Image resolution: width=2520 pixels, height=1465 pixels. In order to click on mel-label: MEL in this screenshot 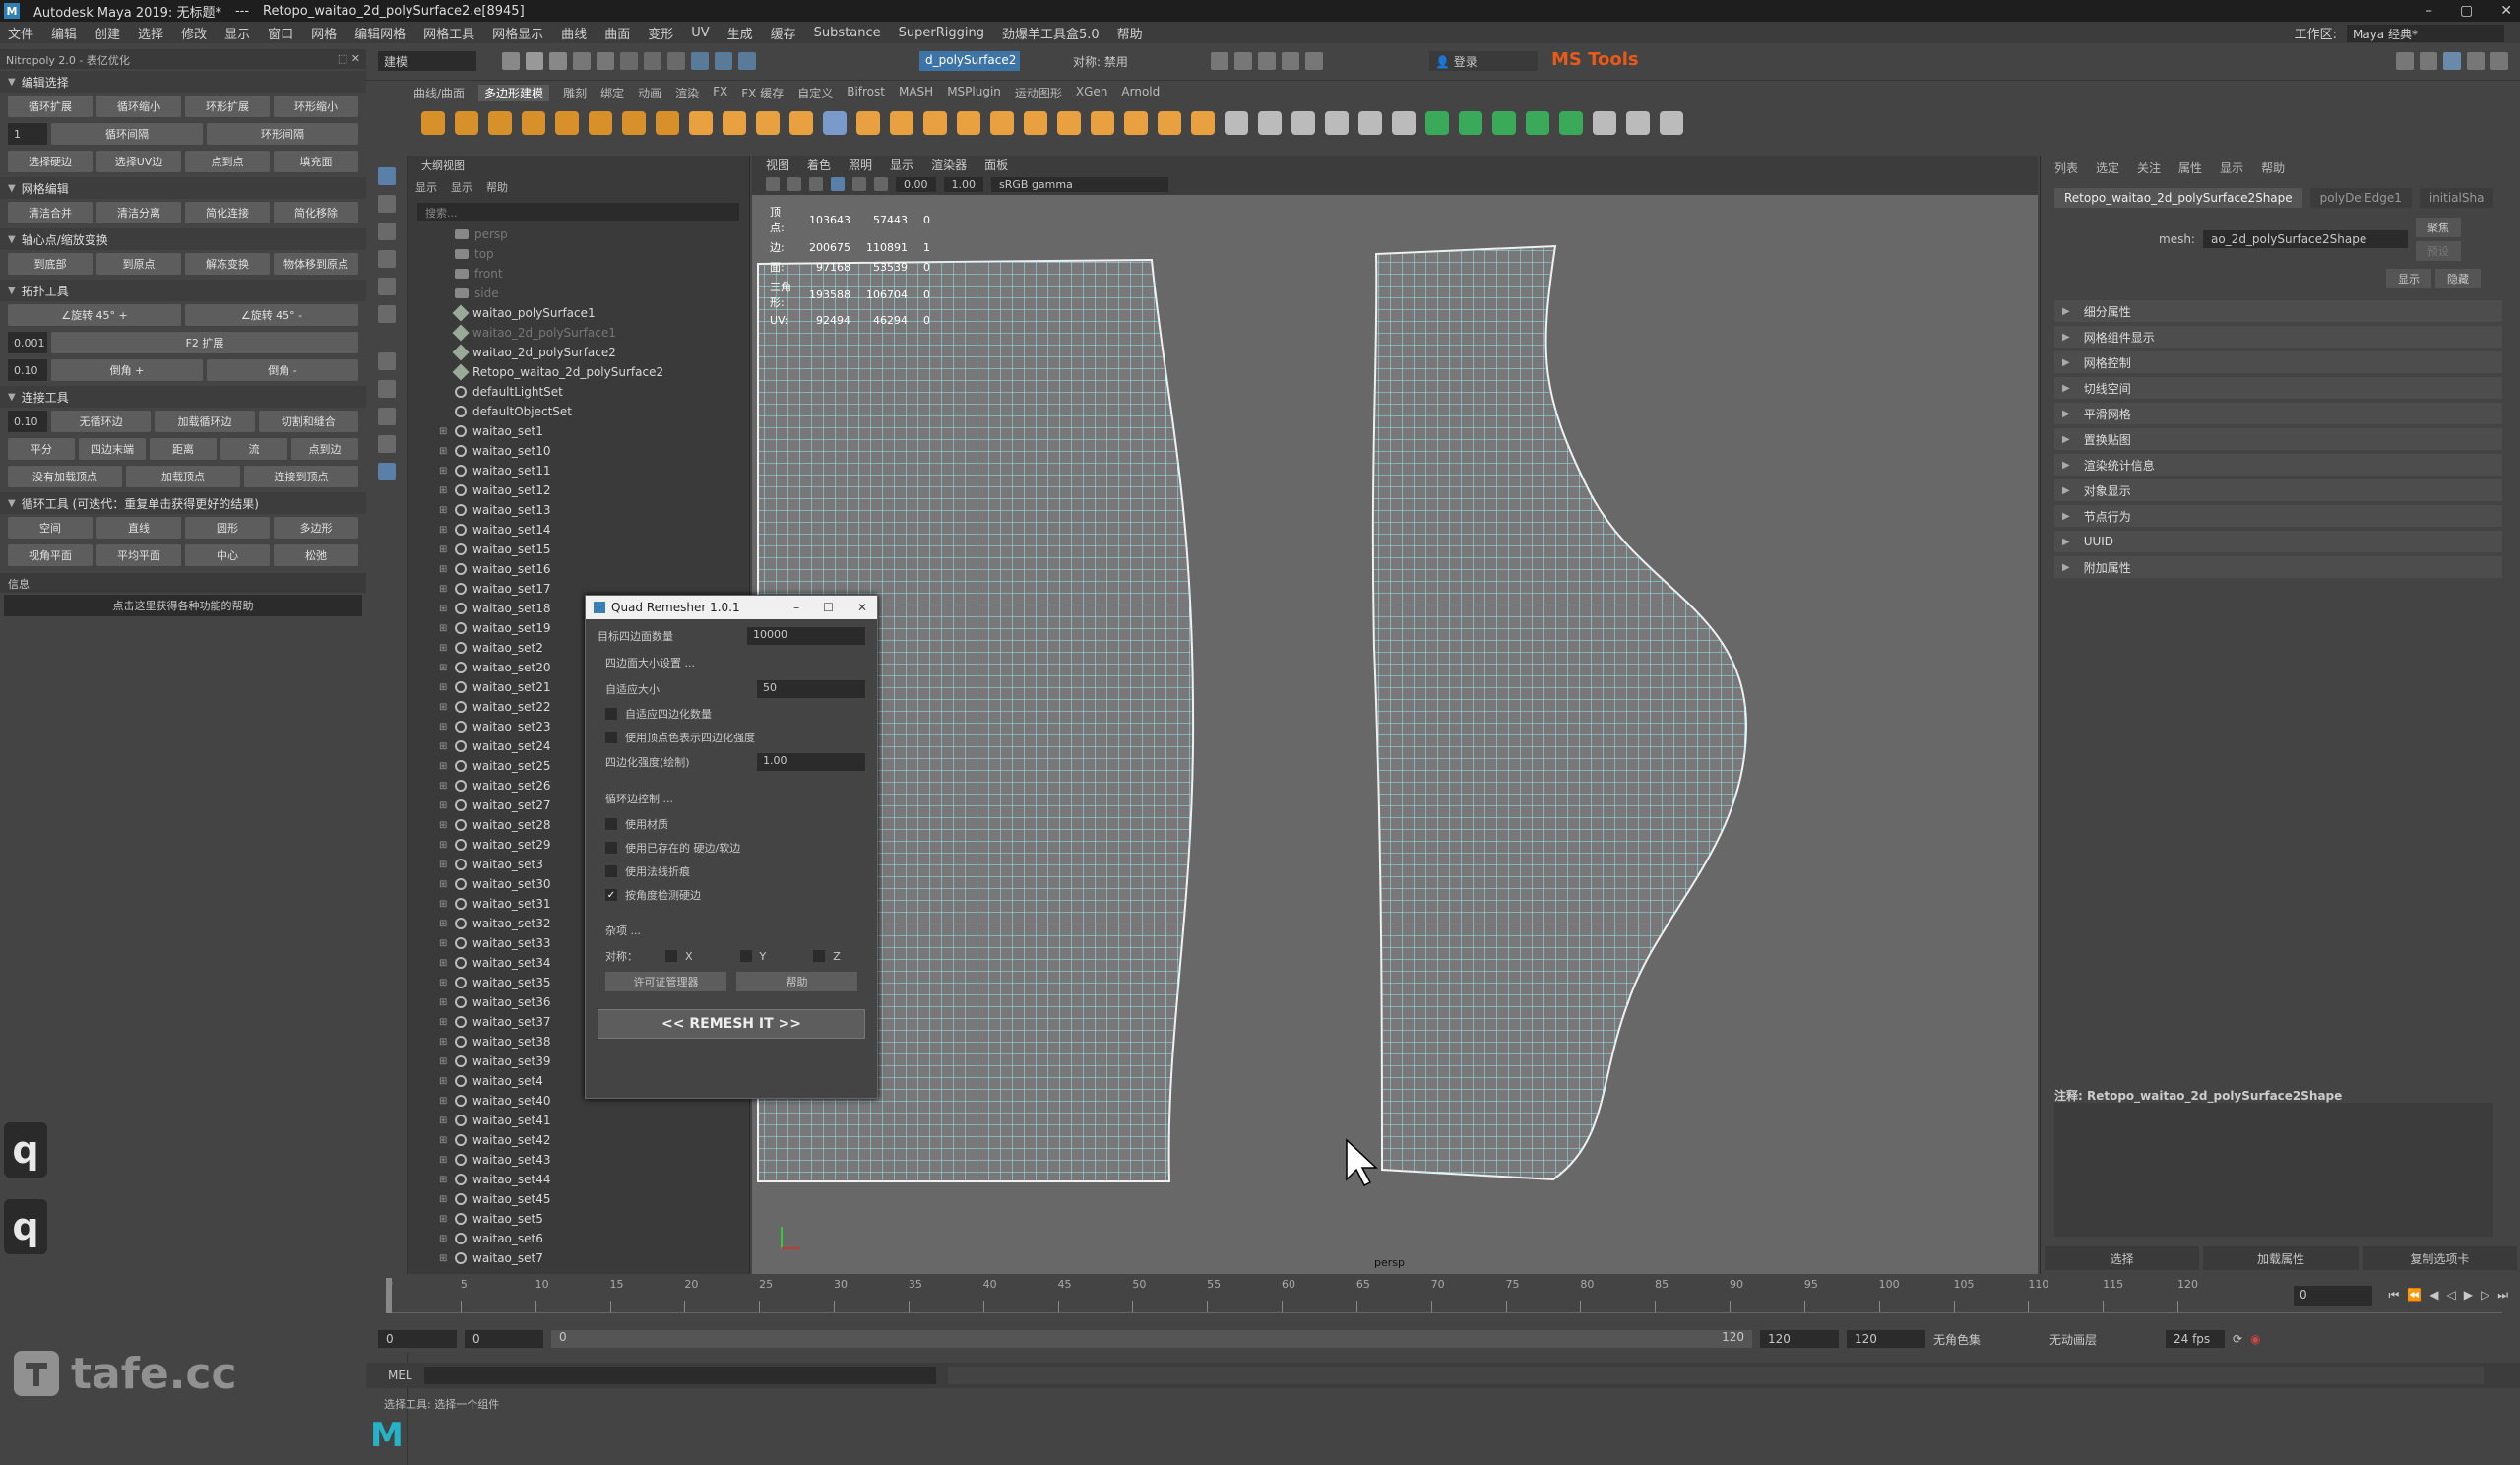, I will do `click(400, 1376)`.